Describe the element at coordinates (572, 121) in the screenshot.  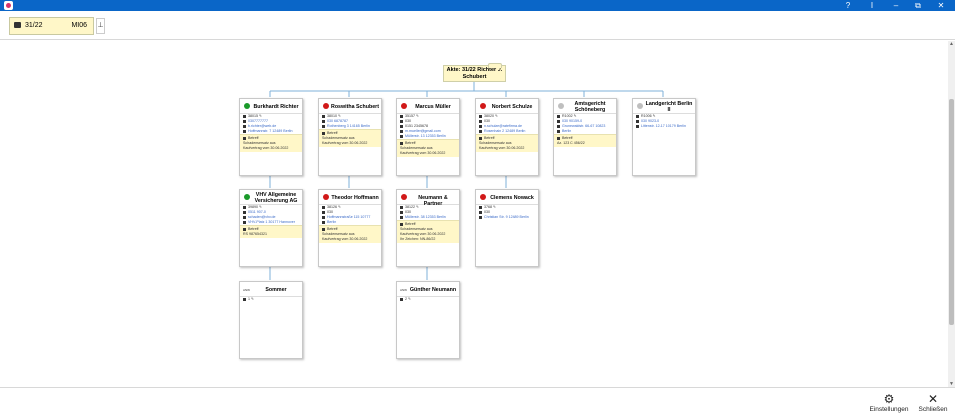
I see `detail-text: 030 90159-0` at that location.